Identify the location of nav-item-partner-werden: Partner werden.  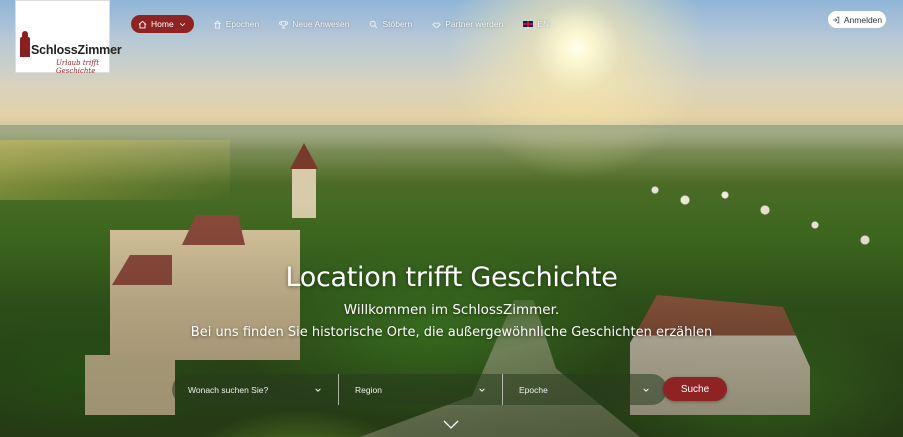
(467, 24).